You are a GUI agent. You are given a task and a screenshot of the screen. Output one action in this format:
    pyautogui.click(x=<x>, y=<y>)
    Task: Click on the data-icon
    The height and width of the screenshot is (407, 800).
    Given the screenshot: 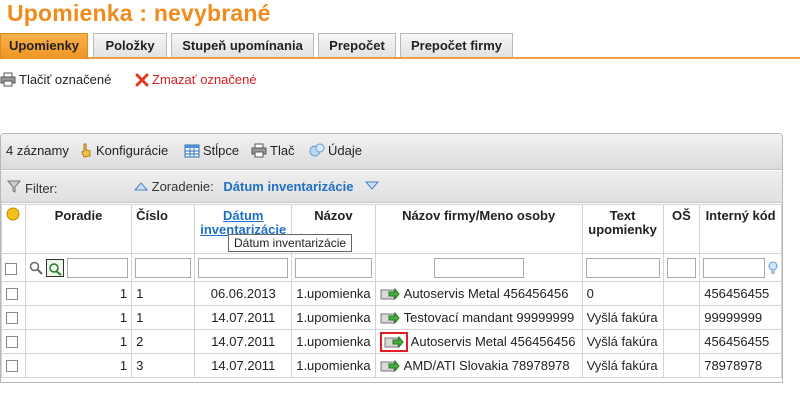 What is the action you would take?
    pyautogui.click(x=317, y=150)
    